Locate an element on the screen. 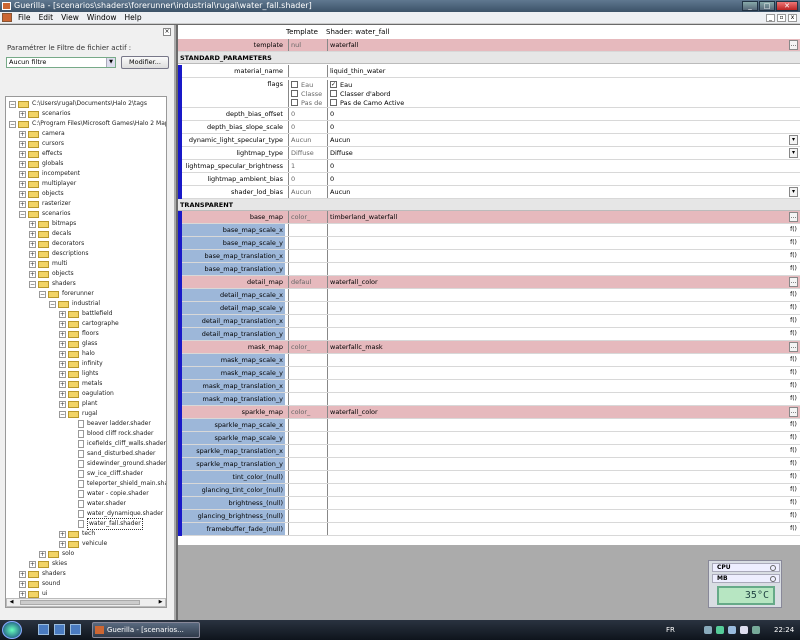  tree-file-item: teleporter_shield_main.shader is located at coordinates (117, 484).